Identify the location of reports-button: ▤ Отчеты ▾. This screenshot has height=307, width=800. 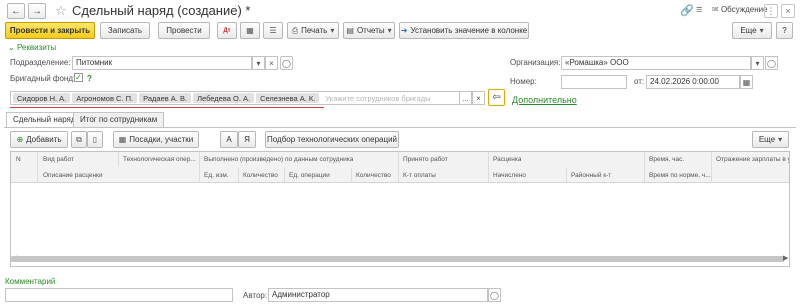
(369, 30).